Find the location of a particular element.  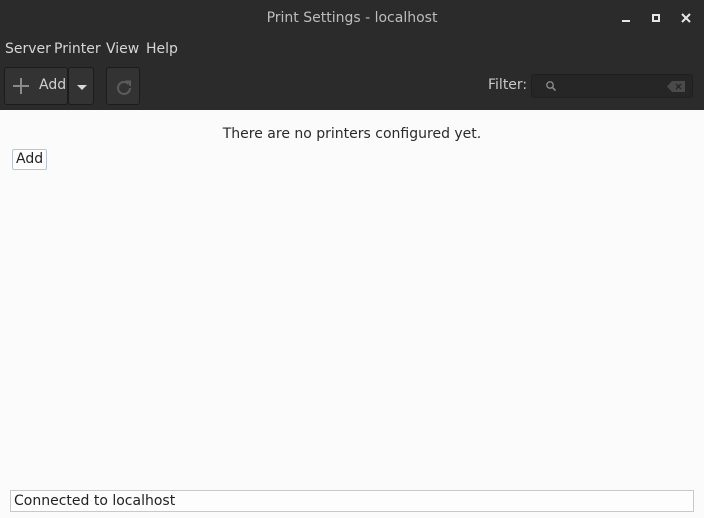

refresh-button is located at coordinates (123, 86).